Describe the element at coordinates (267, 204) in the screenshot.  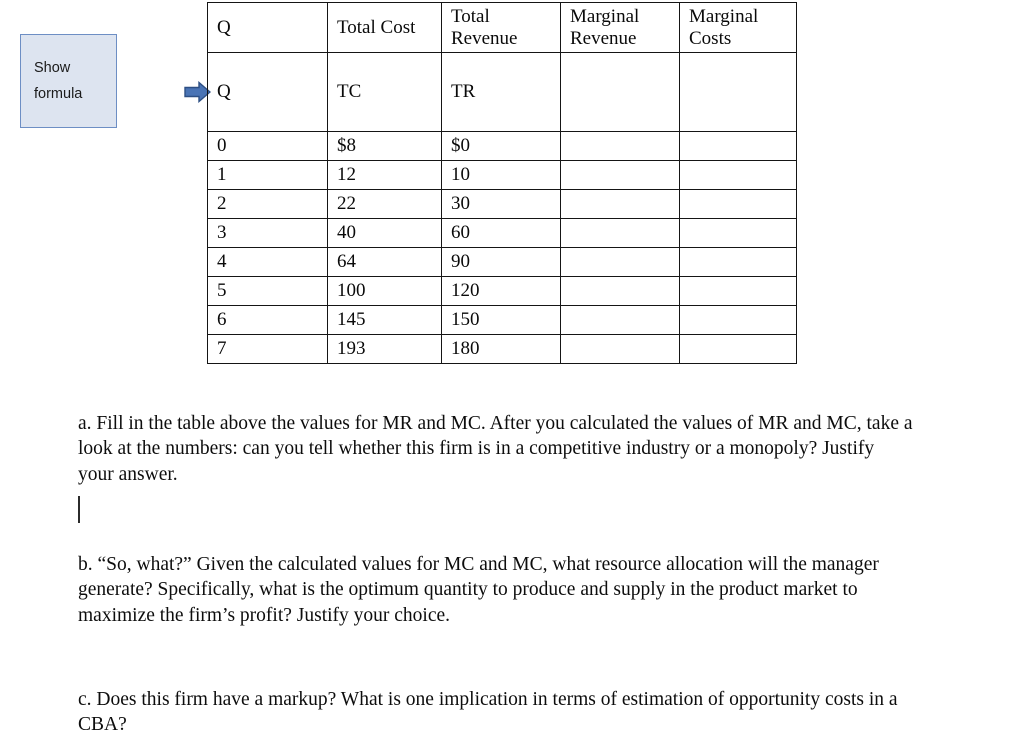
I see `cell-quantity: 2` at that location.